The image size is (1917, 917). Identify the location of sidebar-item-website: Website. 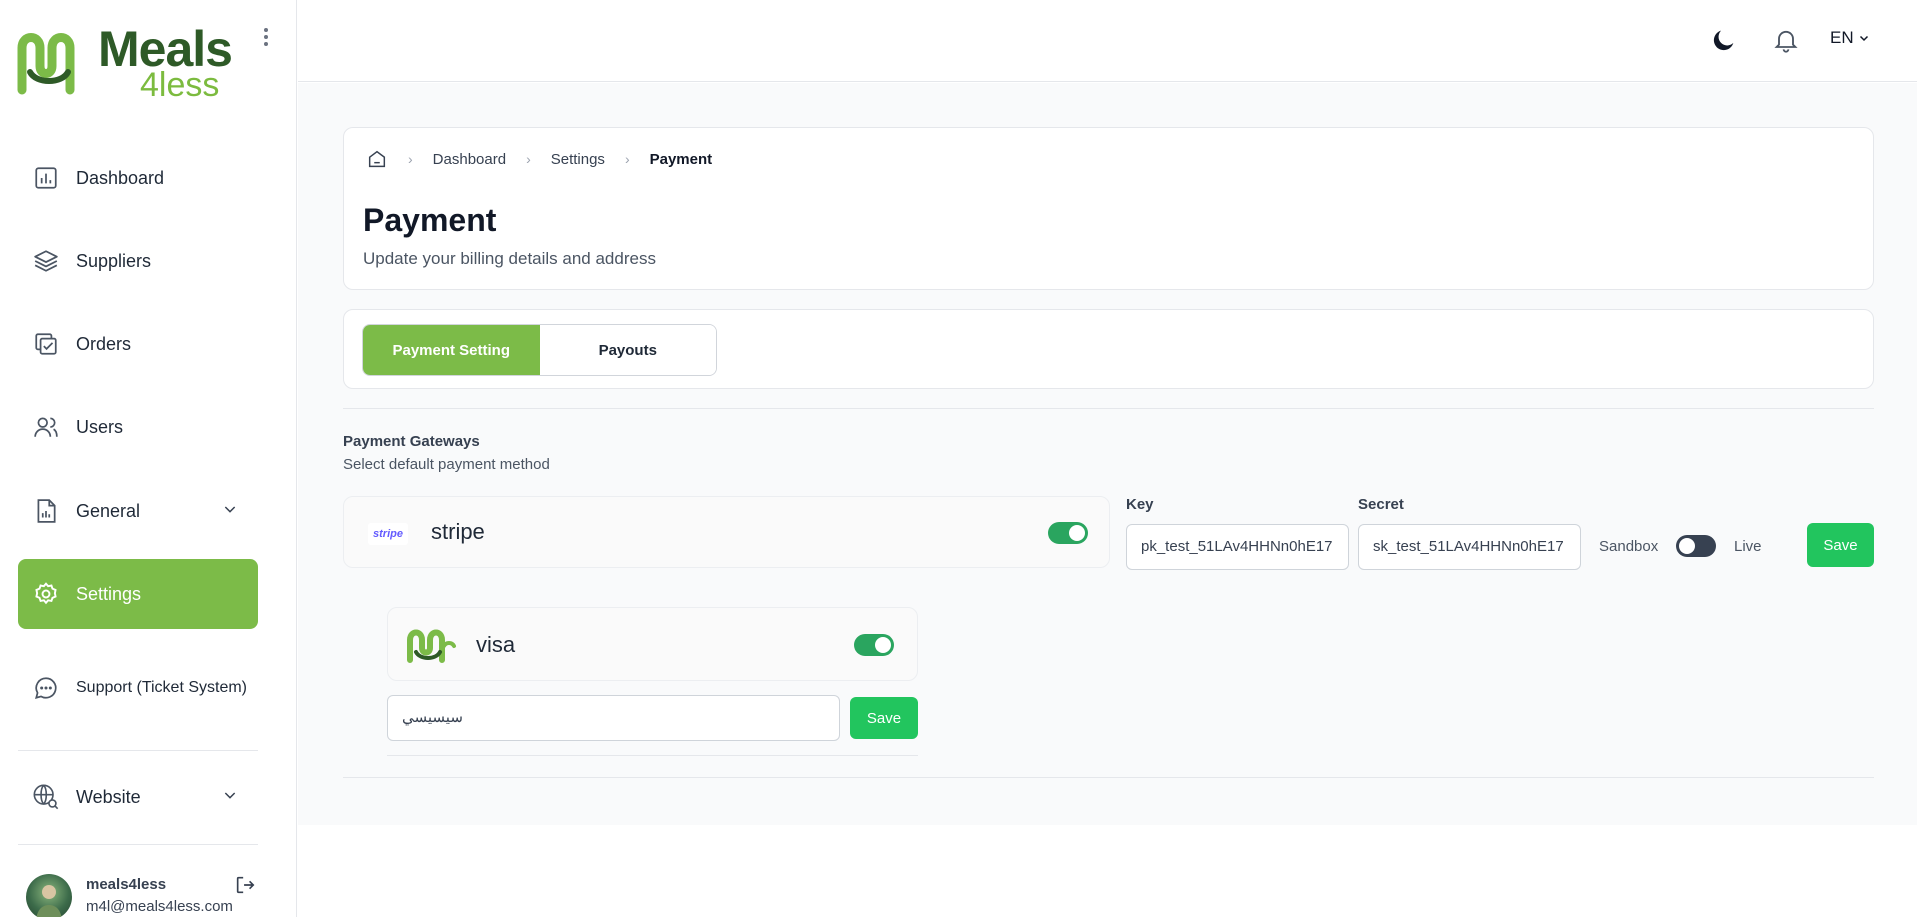
(138, 797).